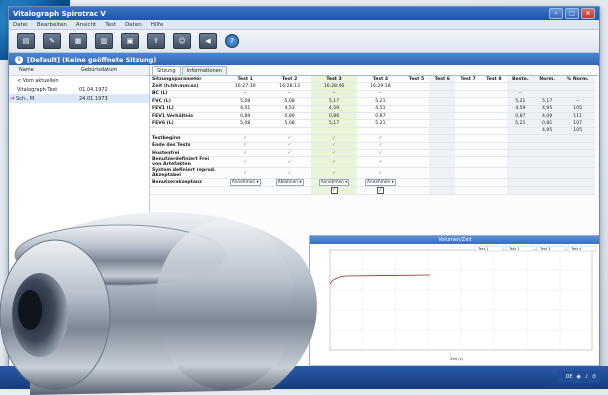  I want to click on menu-hilfe: Hilfe, so click(157, 25).